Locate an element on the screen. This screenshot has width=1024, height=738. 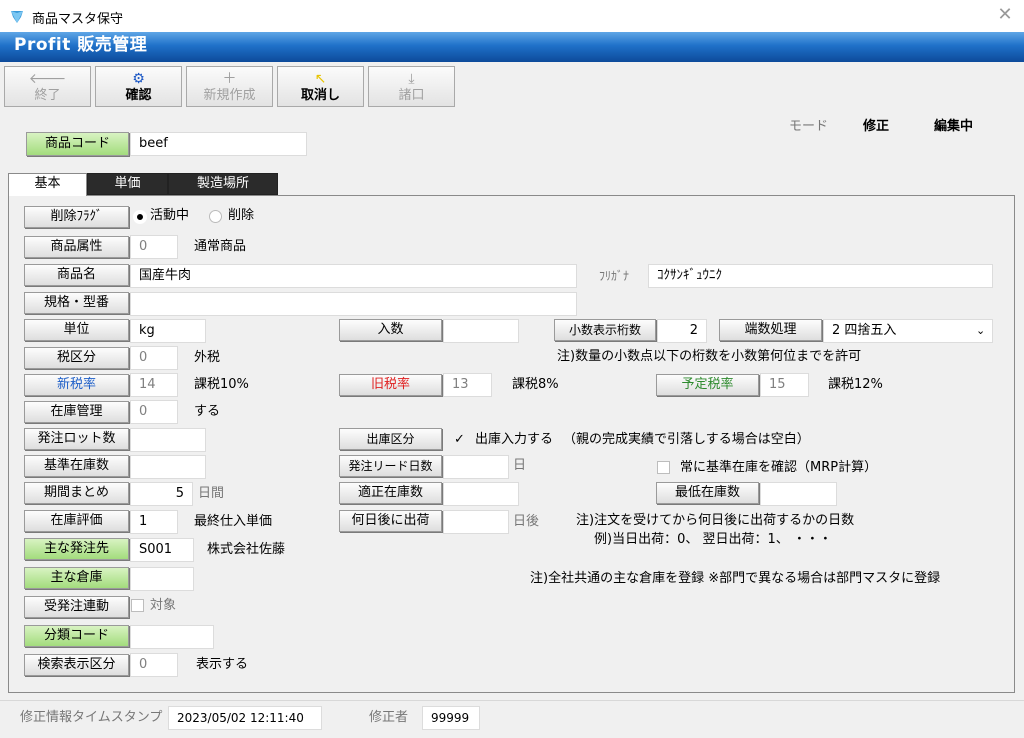
ship-after-button: 何日後に出荷 is located at coordinates (390, 521).